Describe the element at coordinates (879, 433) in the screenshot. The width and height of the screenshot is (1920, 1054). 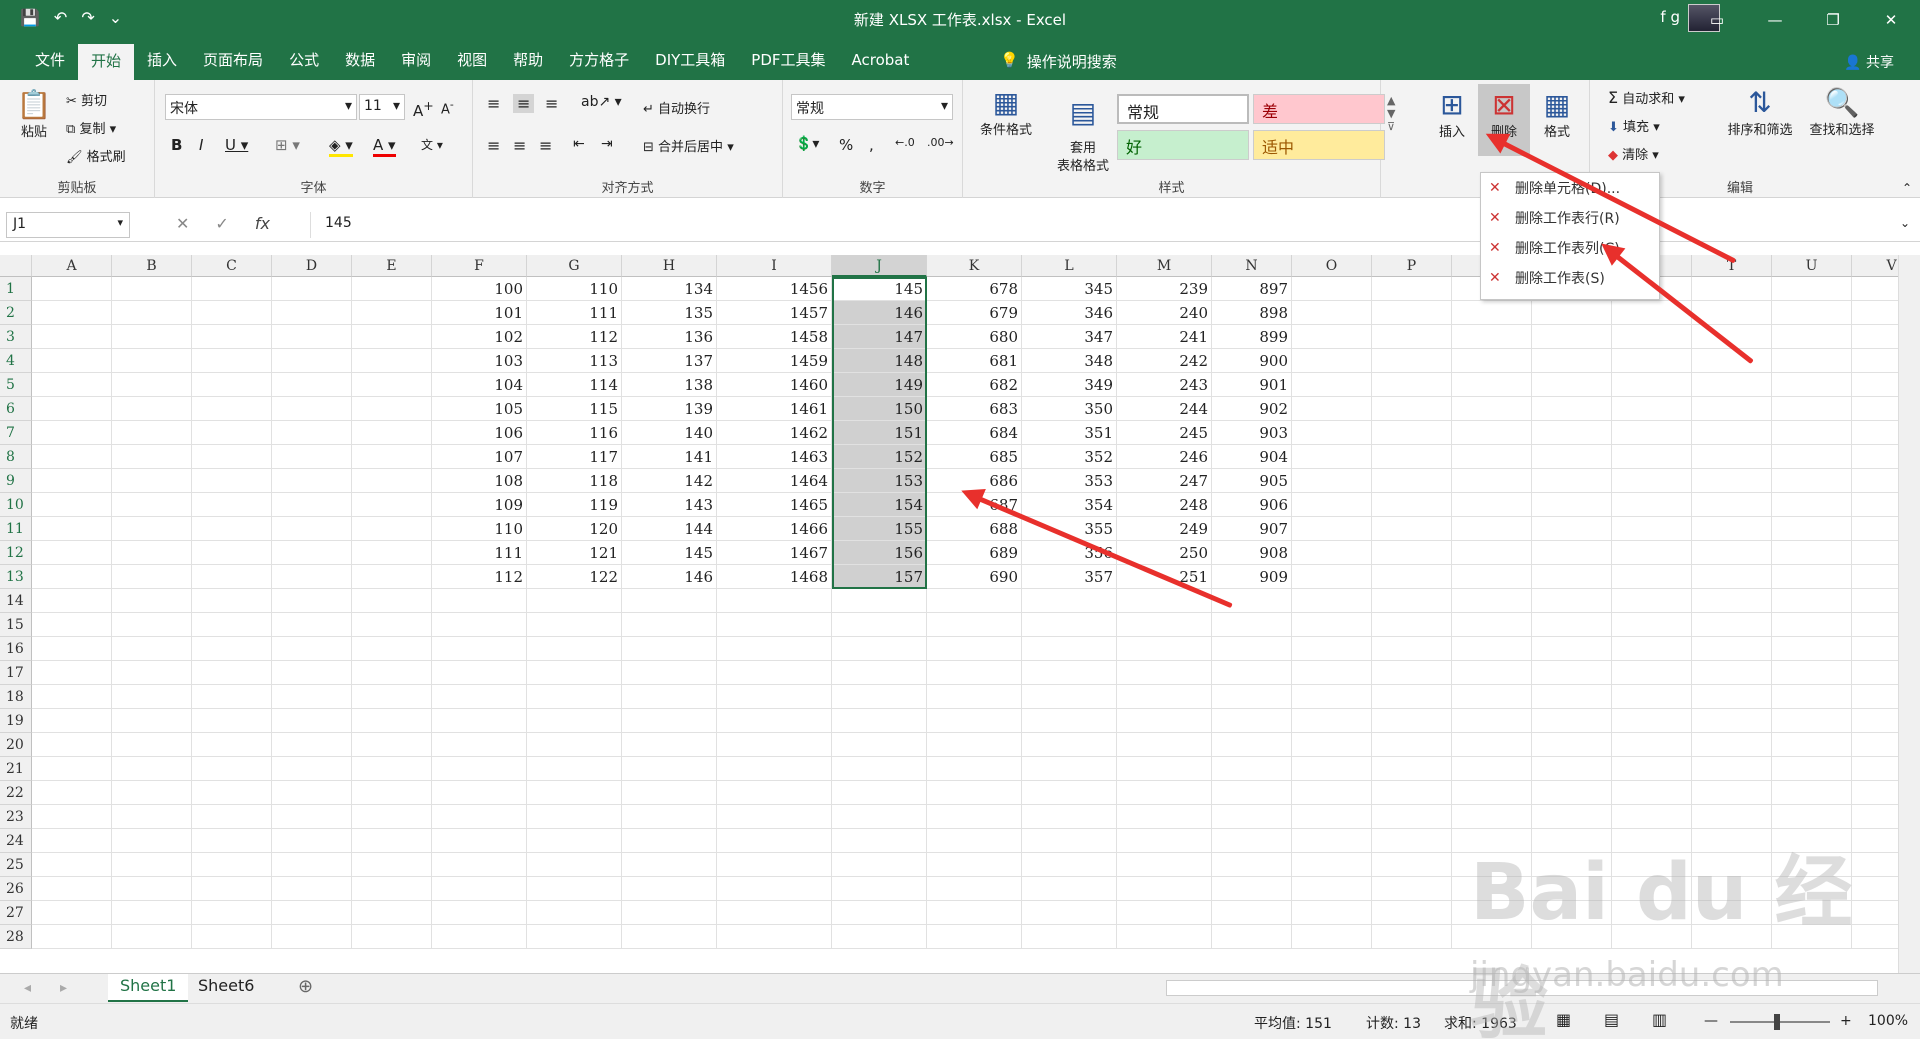
I see `cell: 151` at that location.